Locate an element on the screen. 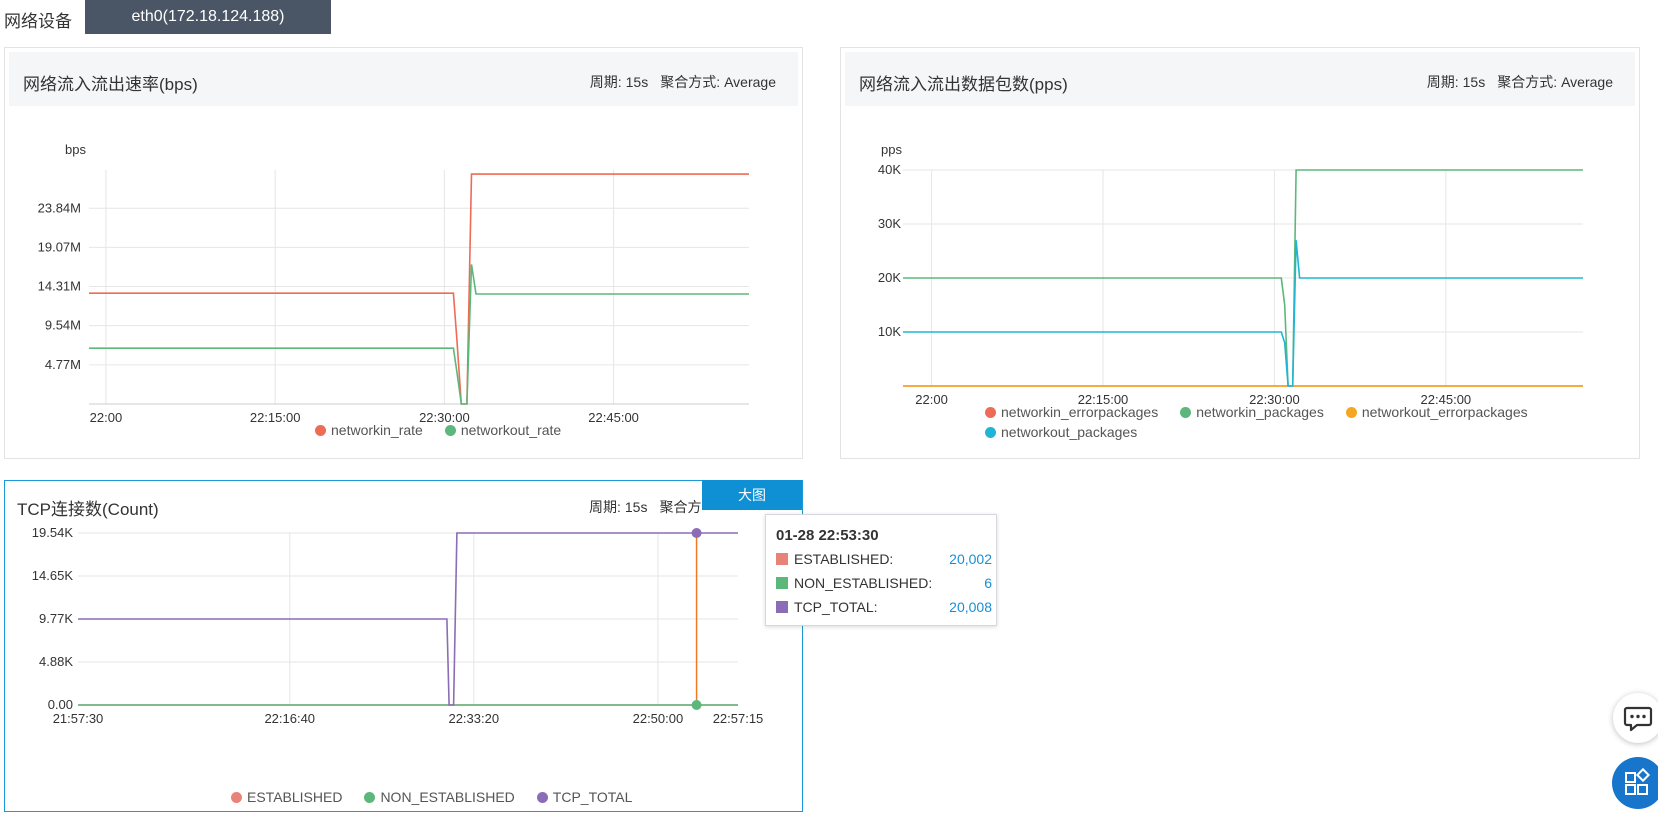 This screenshot has height=814, width=1658. apps-icon is located at coordinates (1638, 781).